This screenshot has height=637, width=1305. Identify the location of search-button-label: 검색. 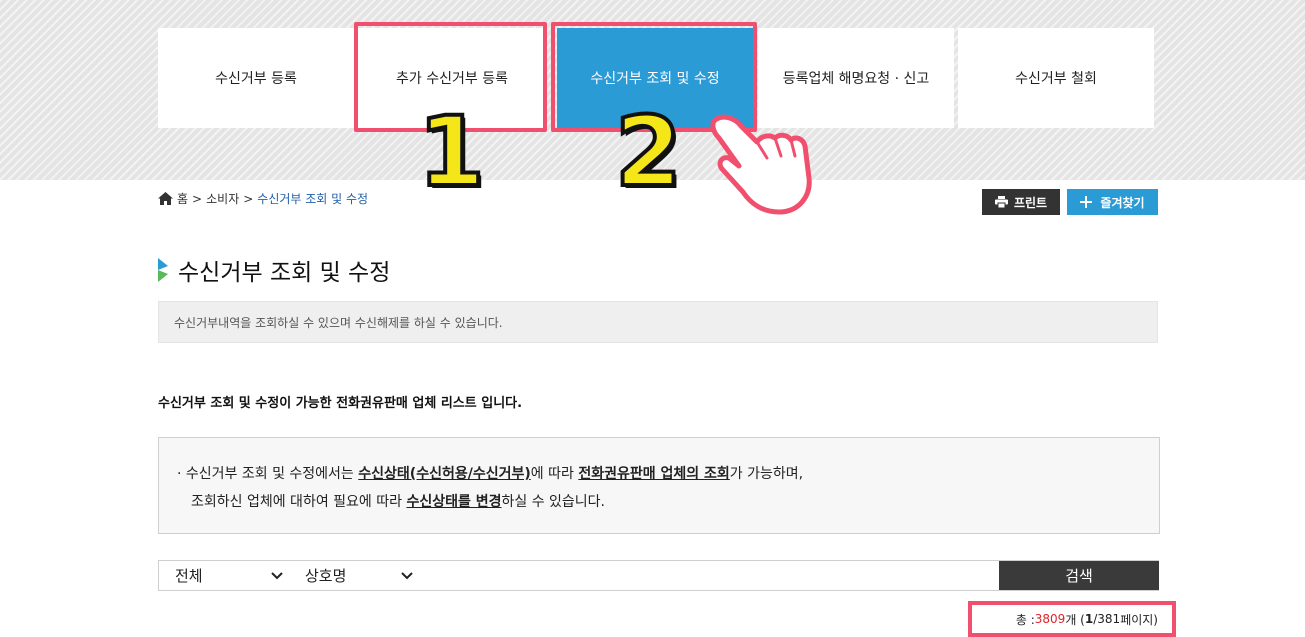
(1079, 576).